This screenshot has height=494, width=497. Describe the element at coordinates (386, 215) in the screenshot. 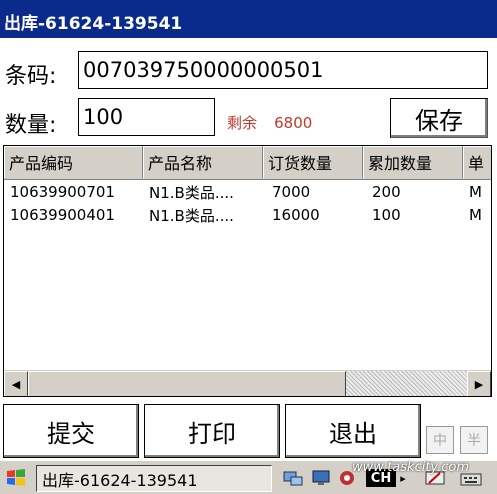

I see `cell-accumulated-qty: 100` at that location.